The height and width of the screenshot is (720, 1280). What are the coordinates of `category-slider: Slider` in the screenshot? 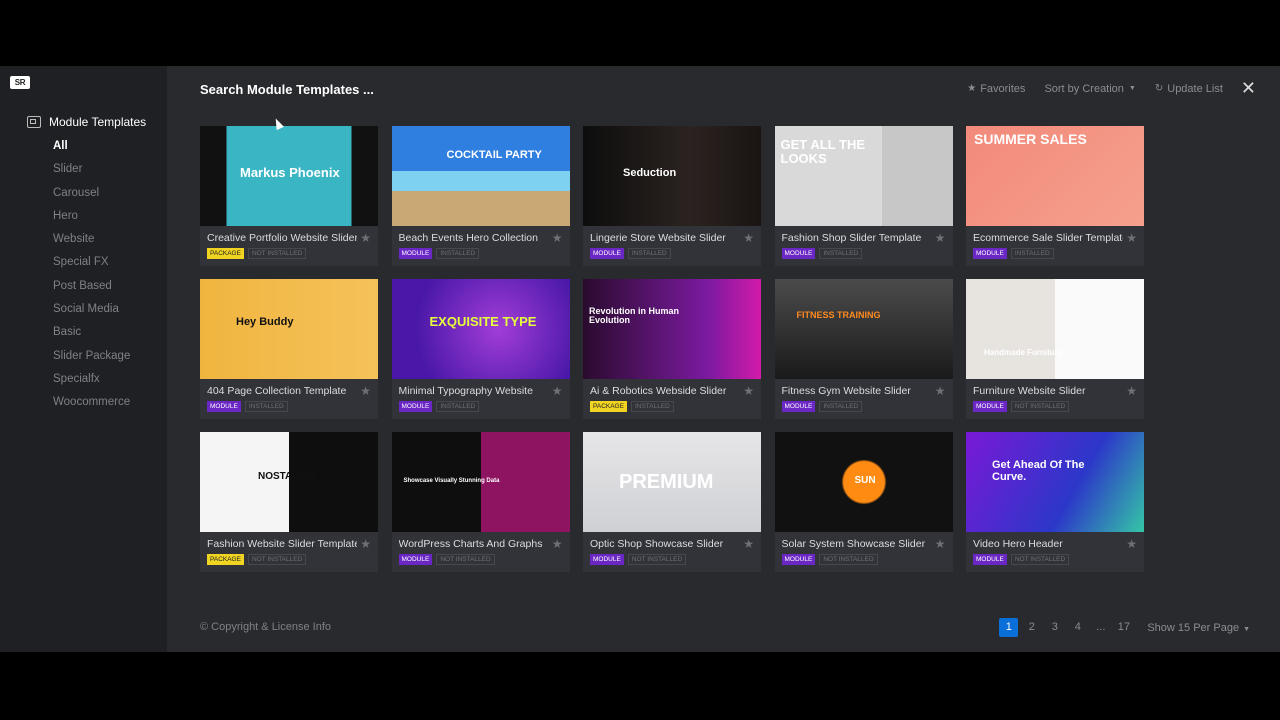 It's located at (91, 173).